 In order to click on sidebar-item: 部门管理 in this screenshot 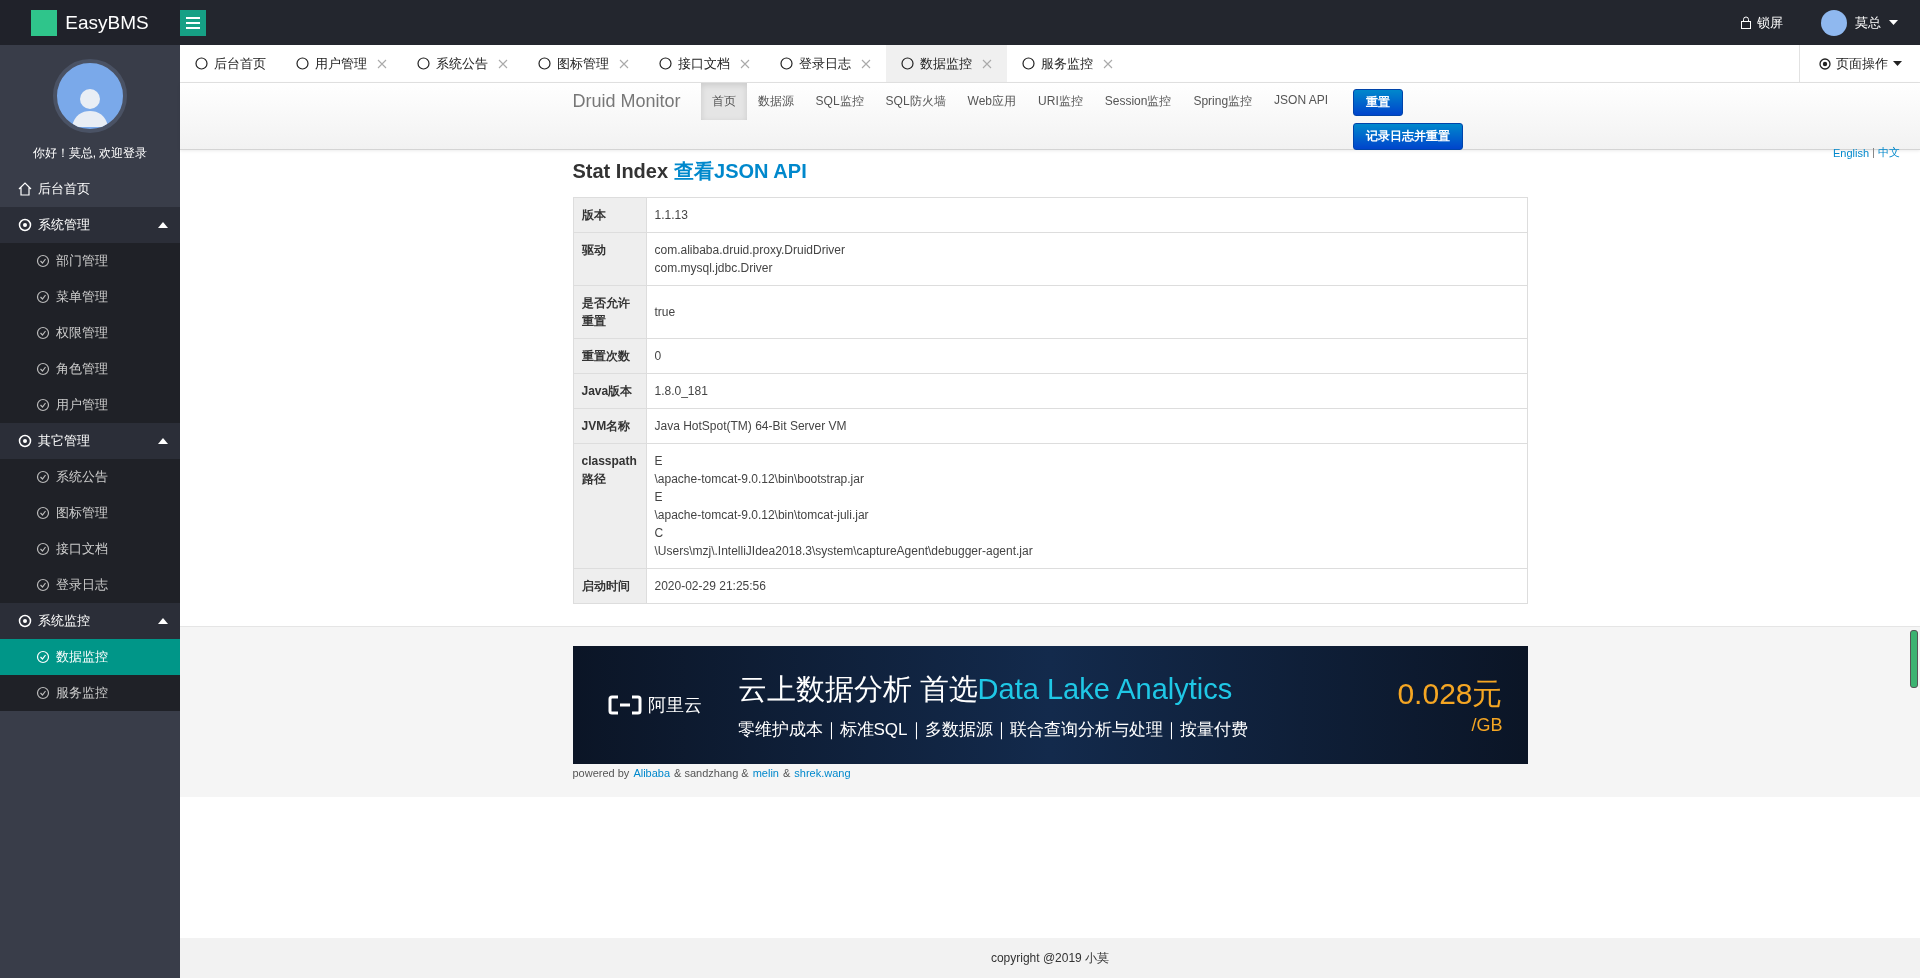, I will do `click(90, 261)`.